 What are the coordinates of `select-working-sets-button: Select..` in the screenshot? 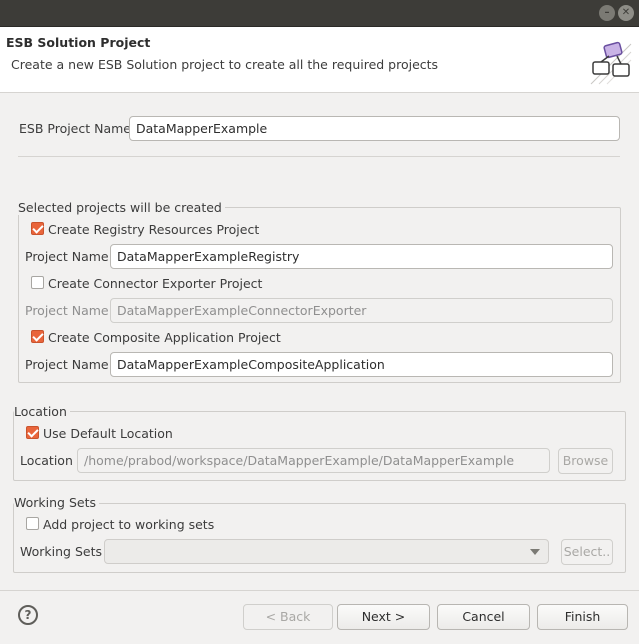 It's located at (587, 552).